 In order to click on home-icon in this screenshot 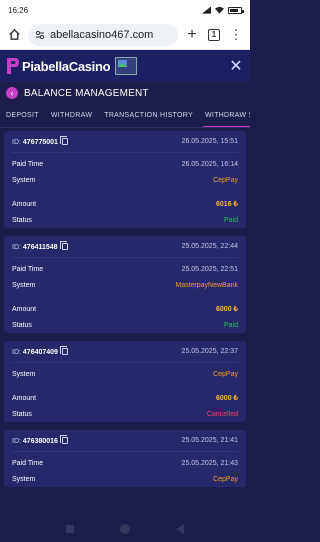, I will do `click(14, 34)`.